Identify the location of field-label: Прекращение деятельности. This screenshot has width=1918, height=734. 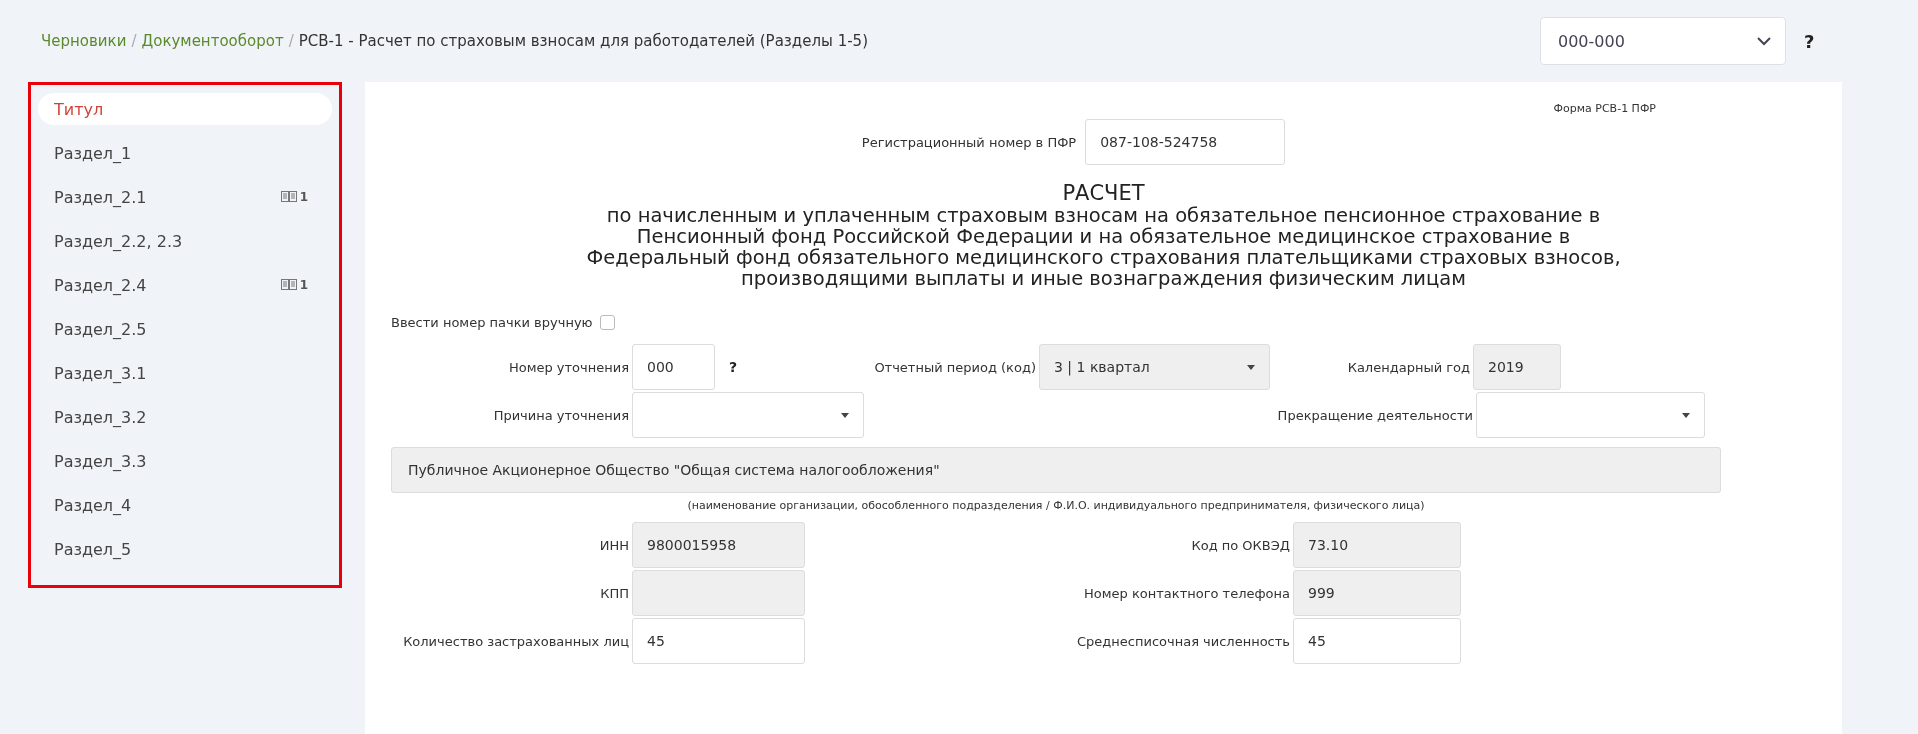
(1375, 415).